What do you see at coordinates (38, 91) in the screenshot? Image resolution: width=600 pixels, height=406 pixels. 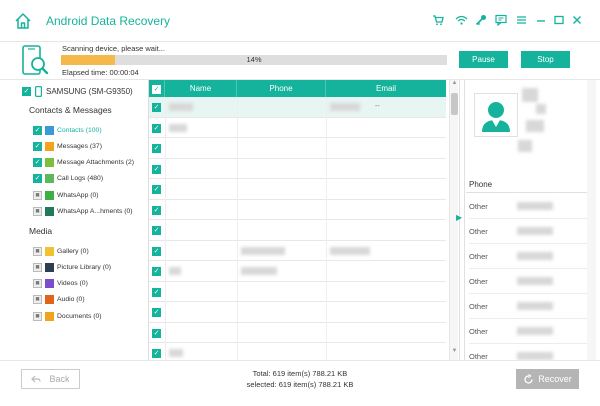 I see `phone-icon` at bounding box center [38, 91].